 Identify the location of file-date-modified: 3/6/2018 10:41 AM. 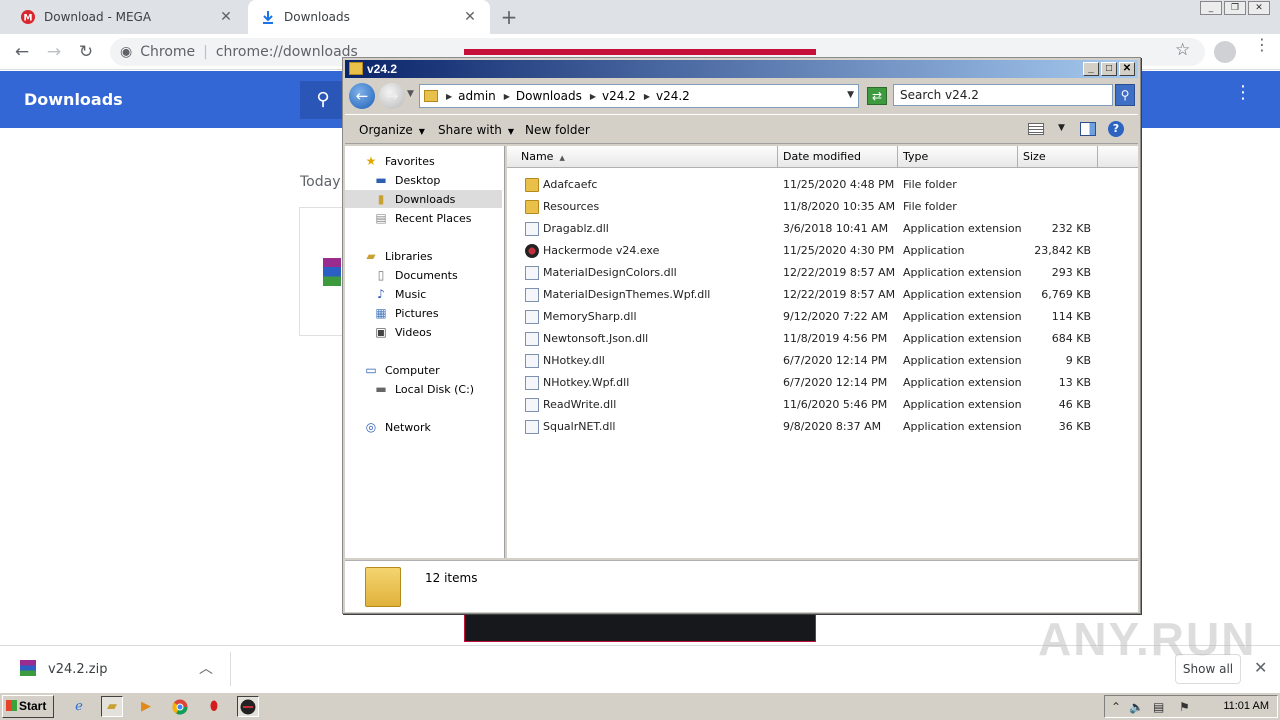
(836, 228).